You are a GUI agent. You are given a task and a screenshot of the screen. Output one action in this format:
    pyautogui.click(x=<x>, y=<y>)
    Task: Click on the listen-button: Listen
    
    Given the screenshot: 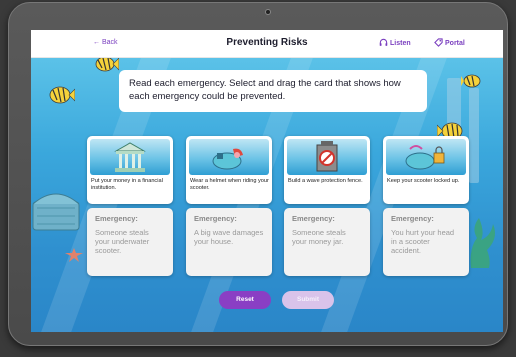 What is the action you would take?
    pyautogui.click(x=395, y=42)
    